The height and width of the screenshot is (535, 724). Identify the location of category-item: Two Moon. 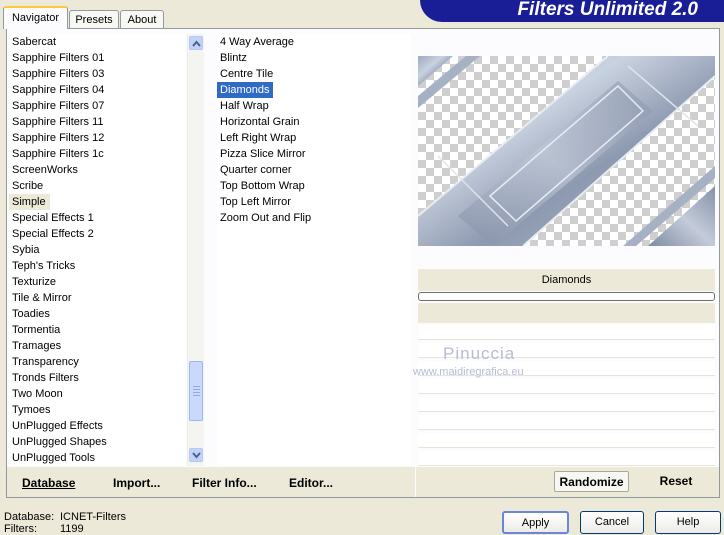
(97, 394).